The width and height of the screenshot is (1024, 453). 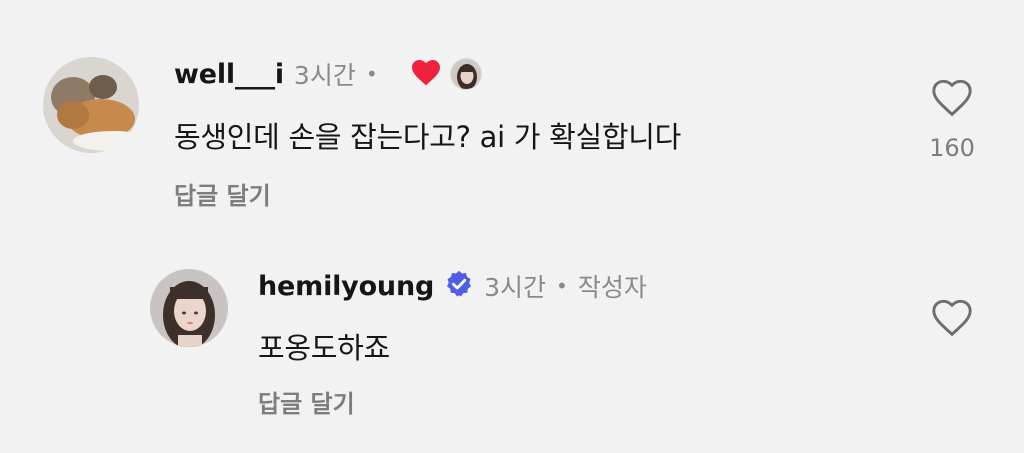 What do you see at coordinates (465, 74) in the screenshot?
I see `creator-avatar-mini` at bounding box center [465, 74].